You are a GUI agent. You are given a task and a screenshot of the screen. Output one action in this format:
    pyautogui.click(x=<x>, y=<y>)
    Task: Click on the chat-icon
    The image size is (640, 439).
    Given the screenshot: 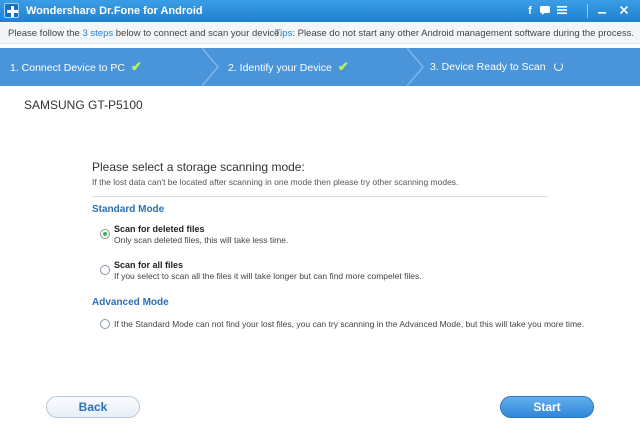 What is the action you would take?
    pyautogui.click(x=545, y=11)
    